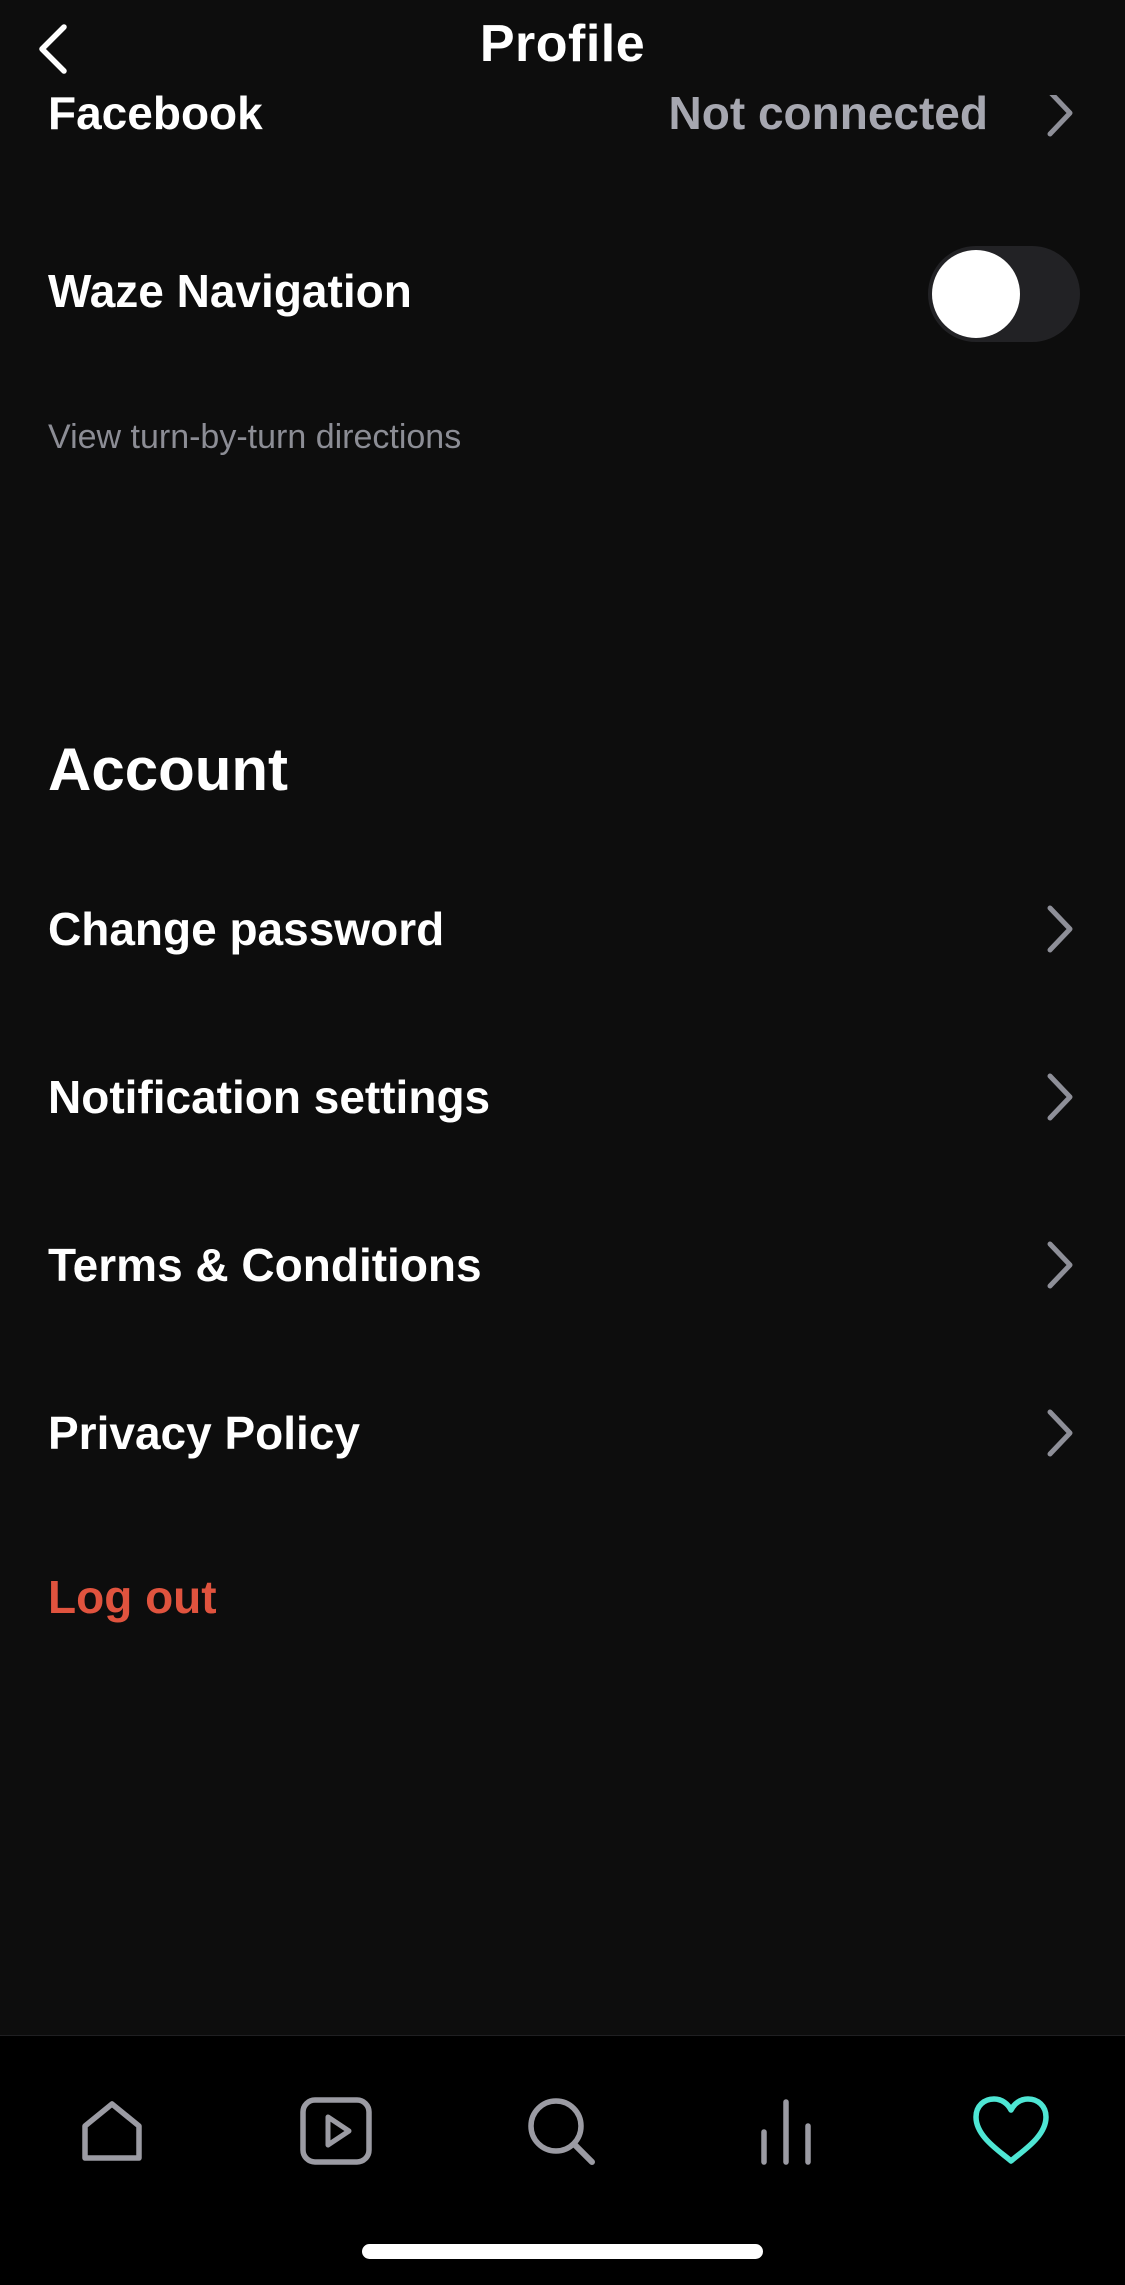 The image size is (1125, 2285). I want to click on privacy-policy-label: Privacy Policy, so click(204, 1433).